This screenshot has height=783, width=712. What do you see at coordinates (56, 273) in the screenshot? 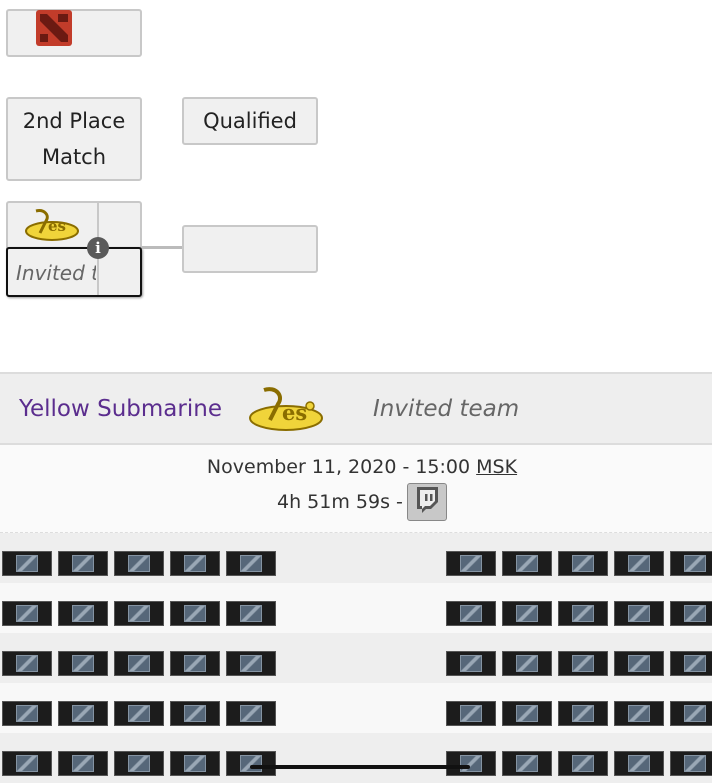
I see `bracket-slot-team-name: Invited team` at bounding box center [56, 273].